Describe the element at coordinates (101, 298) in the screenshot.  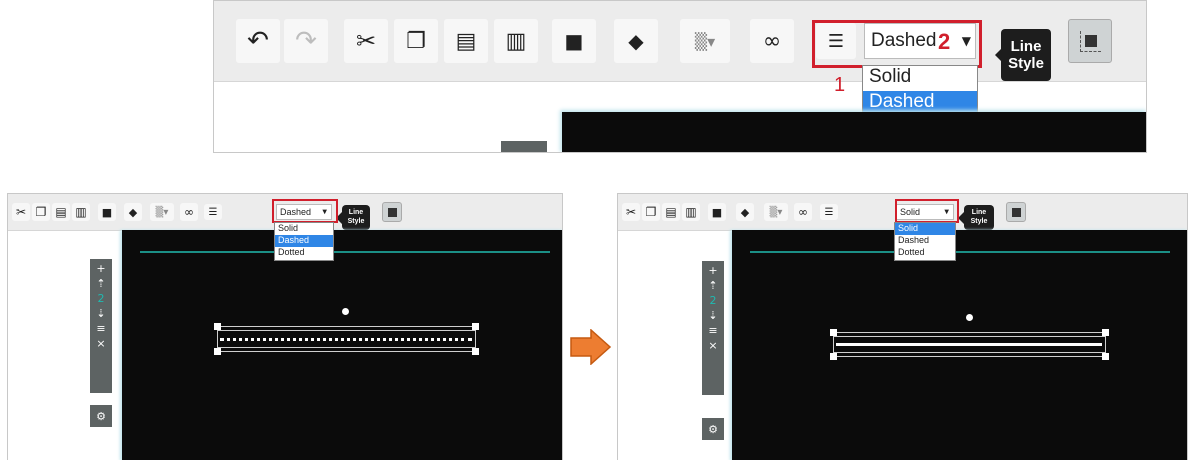
I see `page-number: 2` at that location.